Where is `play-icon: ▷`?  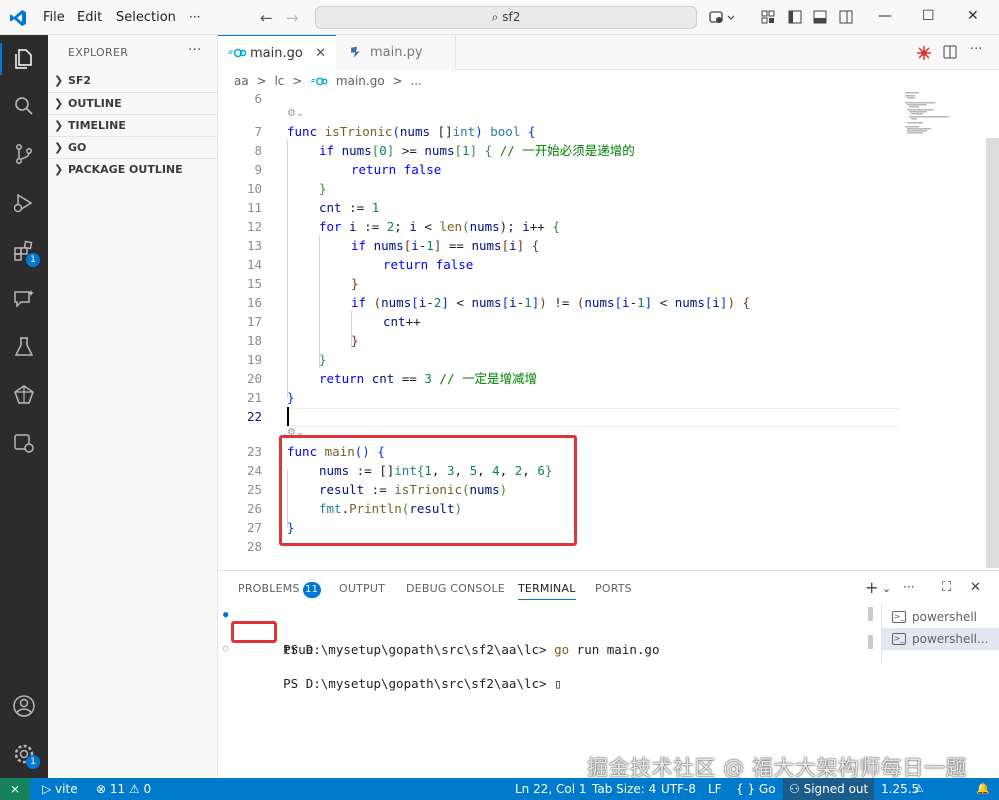
play-icon: ▷ is located at coordinates (49, 789).